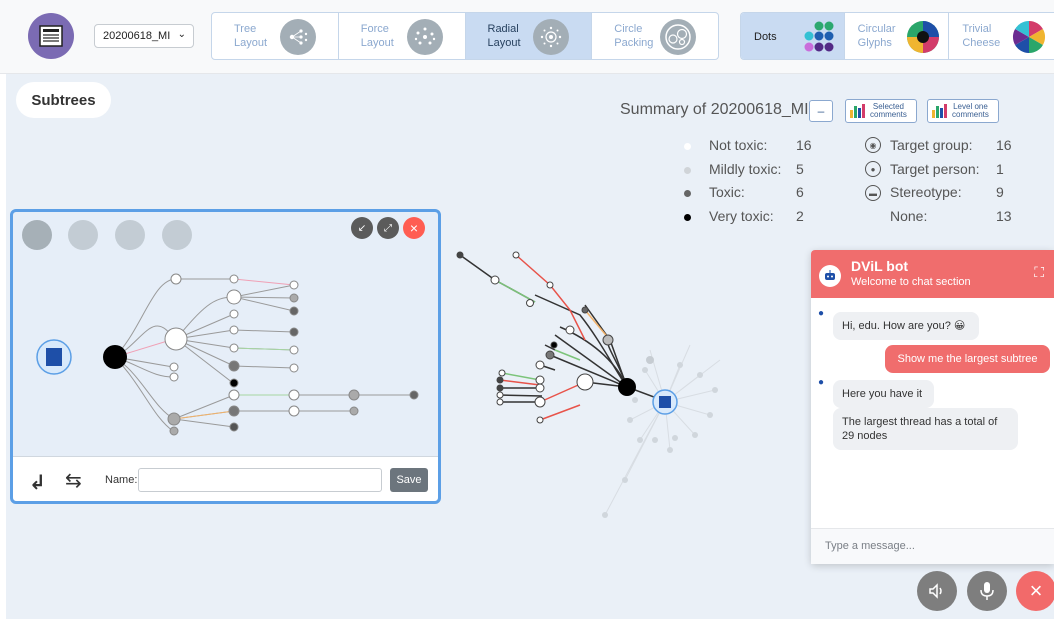 Image resolution: width=1054 pixels, height=619 pixels. What do you see at coordinates (1001, 36) in the screenshot?
I see `tab-trivial-cheese: Trivial Cheese` at bounding box center [1001, 36].